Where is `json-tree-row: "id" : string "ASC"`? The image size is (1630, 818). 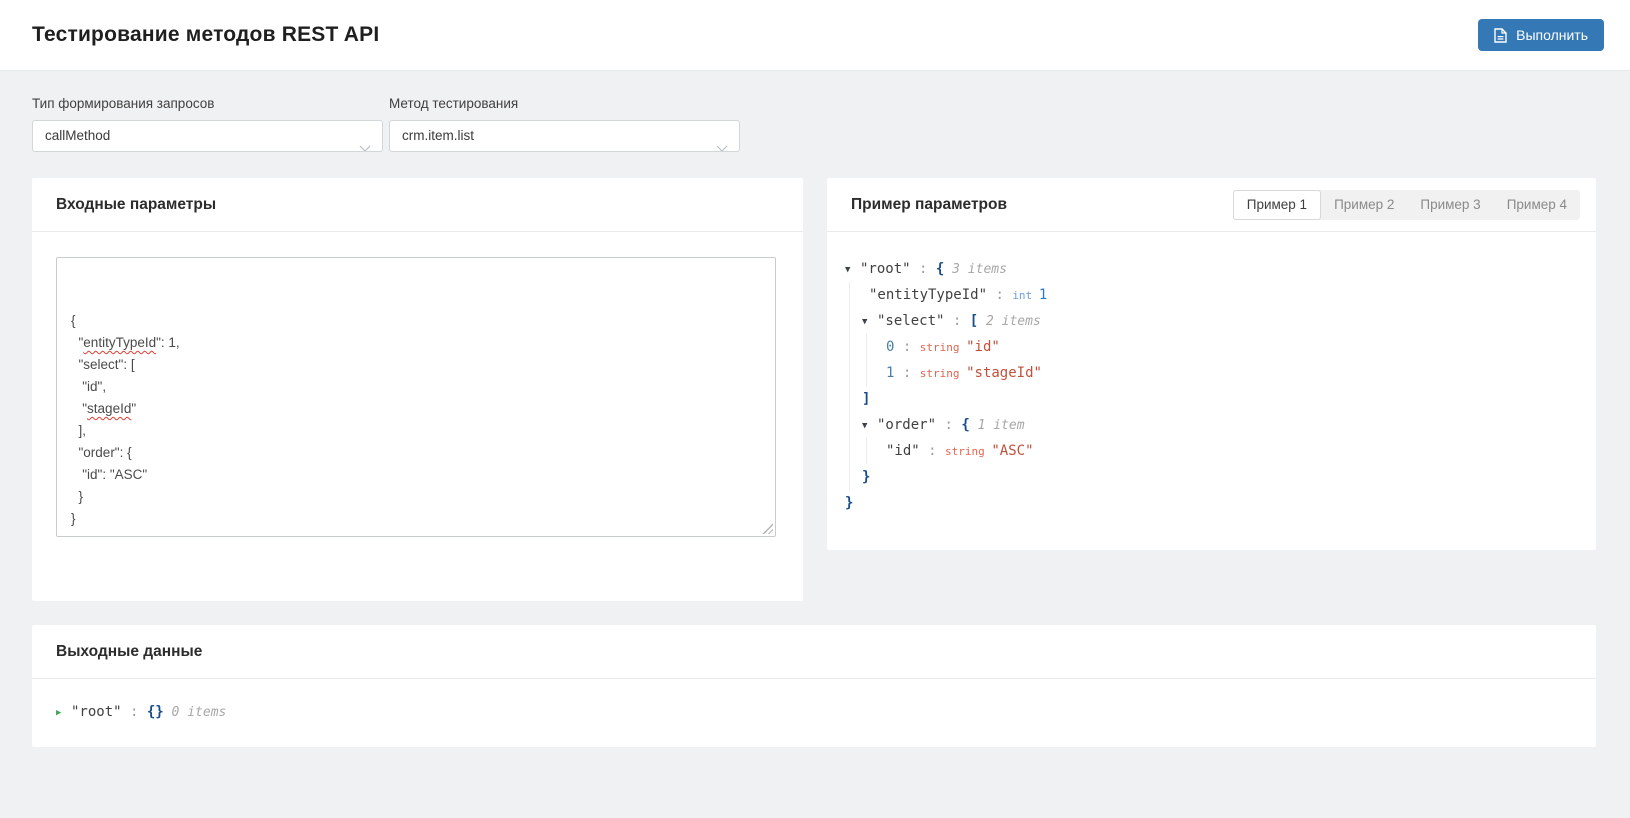 json-tree-row: "id" : string "ASC" is located at coordinates (960, 451).